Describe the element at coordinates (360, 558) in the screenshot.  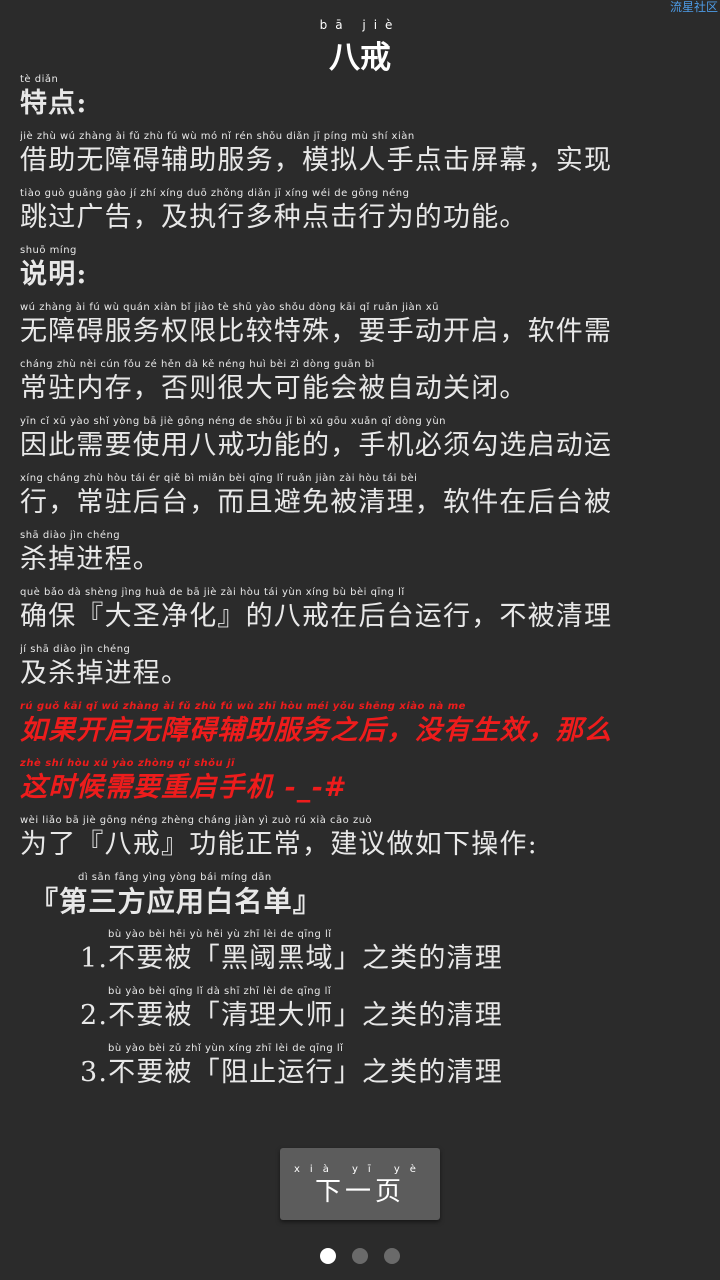
I see `text-line: shā diào jìn chéng 杀掉进程。` at that location.